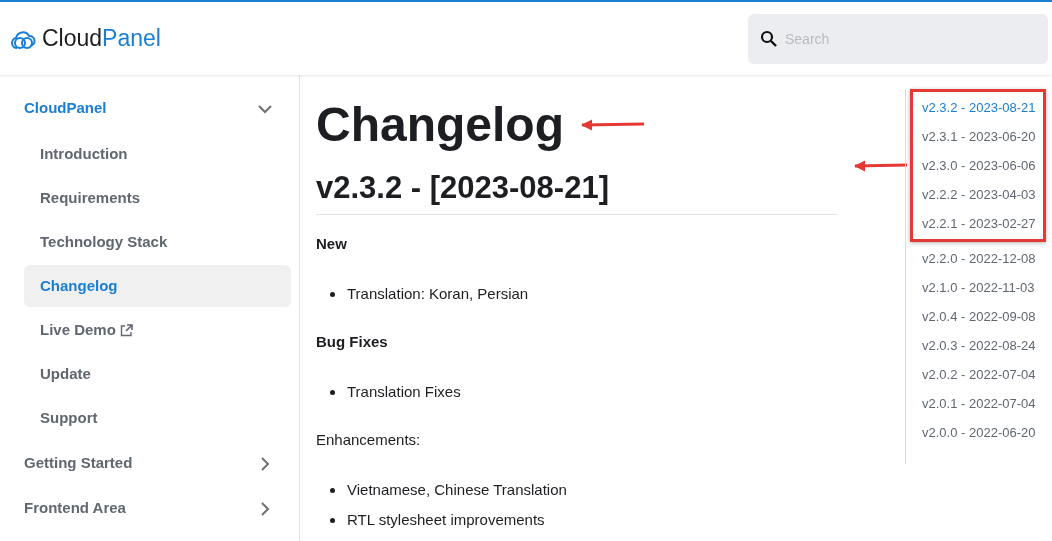 The width and height of the screenshot is (1052, 541). What do you see at coordinates (90, 197) in the screenshot?
I see `item-label: Requirements` at bounding box center [90, 197].